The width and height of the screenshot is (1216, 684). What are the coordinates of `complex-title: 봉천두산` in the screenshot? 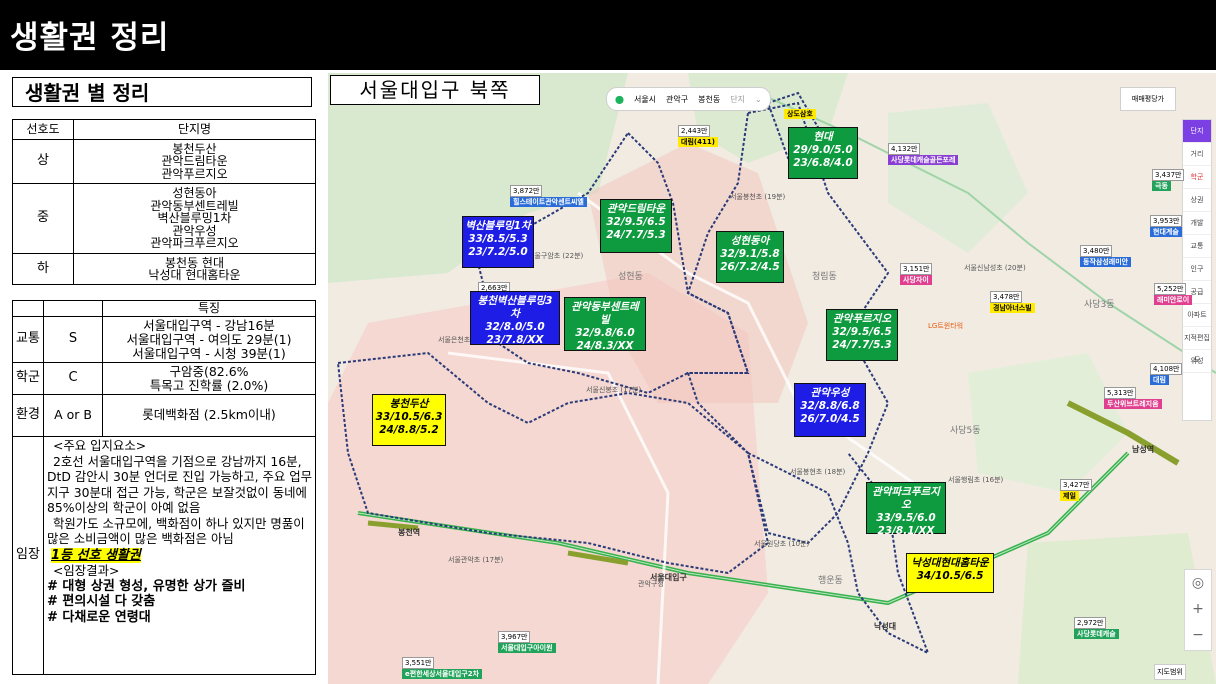 It's located at (409, 404).